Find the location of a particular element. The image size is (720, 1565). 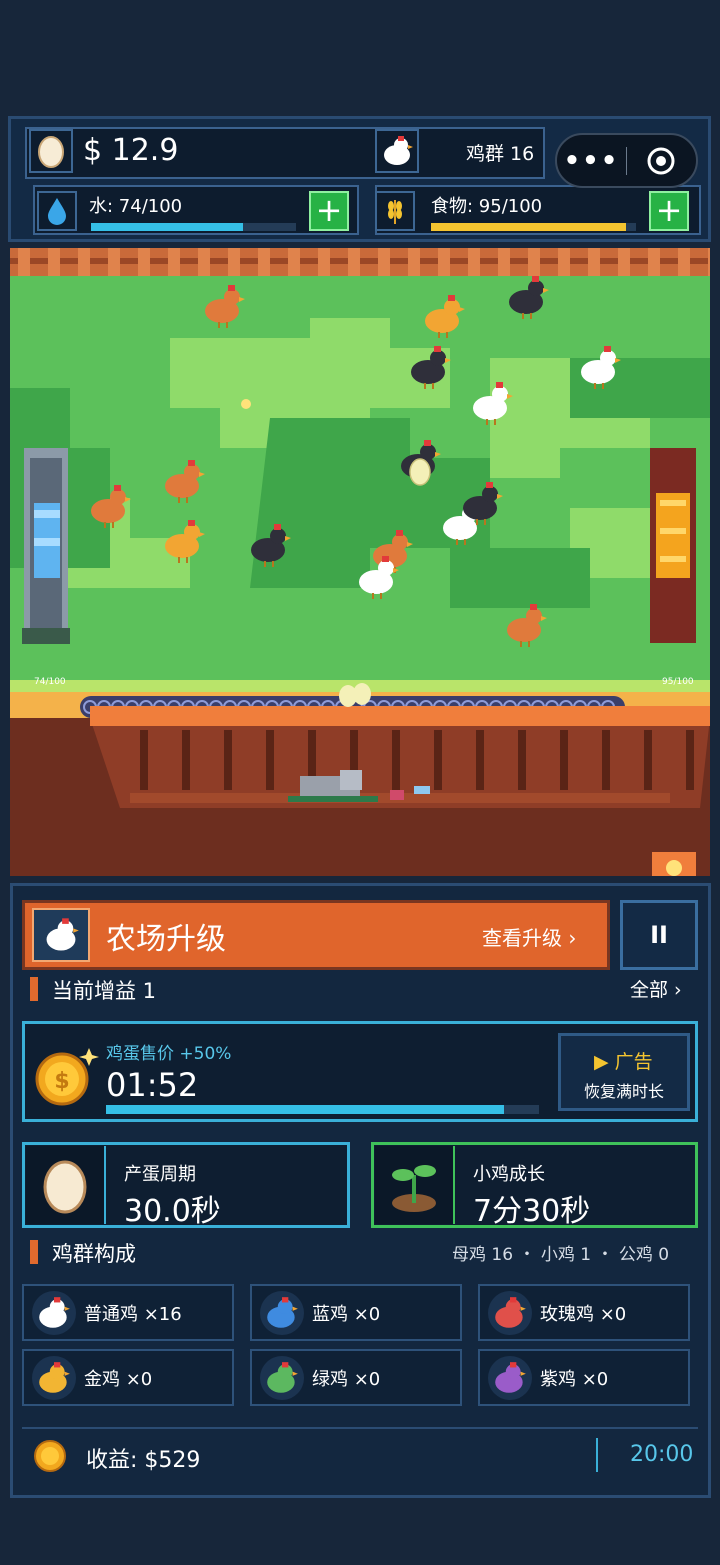

breed-label: 玫瑰鸡 ×0 is located at coordinates (583, 1314).